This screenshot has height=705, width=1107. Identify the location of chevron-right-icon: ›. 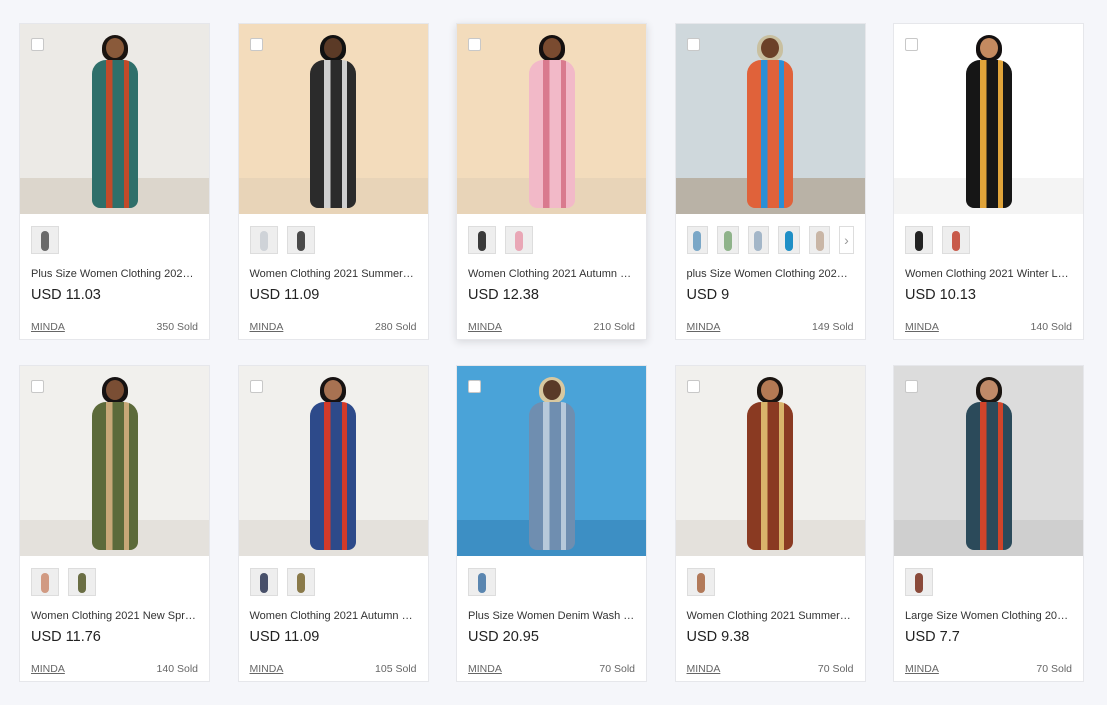
(846, 240).